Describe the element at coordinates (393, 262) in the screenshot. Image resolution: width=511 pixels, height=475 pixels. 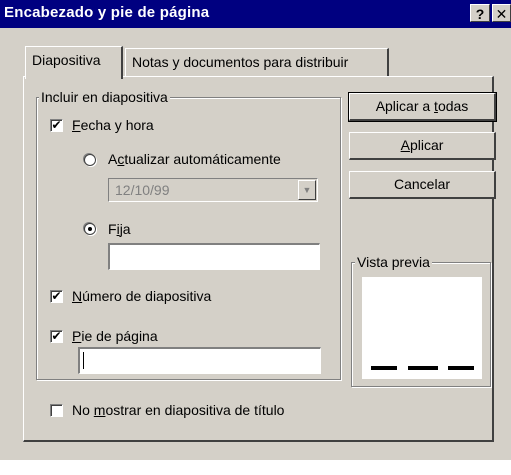
I see `vista-previa-legend: Vista previa` at that location.